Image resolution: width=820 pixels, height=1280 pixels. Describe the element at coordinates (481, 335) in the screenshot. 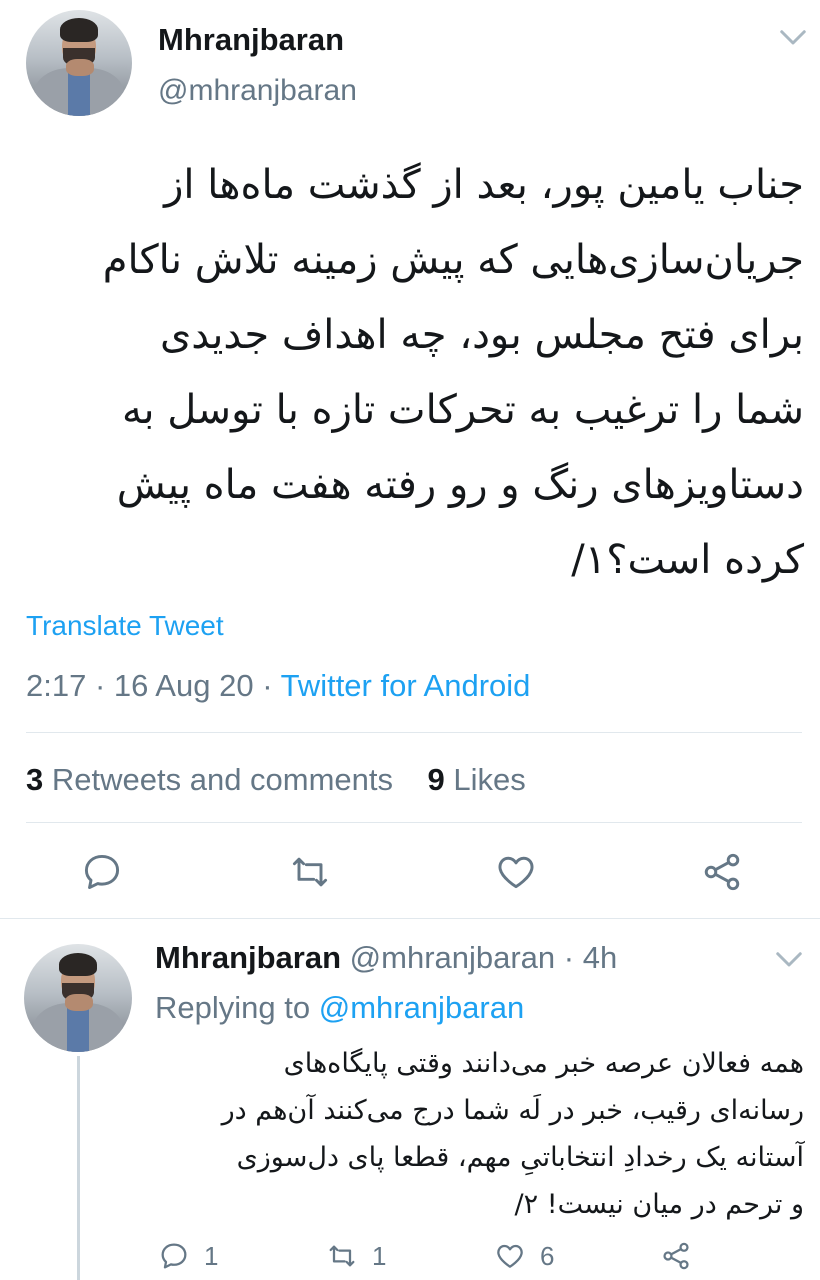

I see `tweet-text-line: برای فتح مجلس بود، چه اهداف جدیدی` at that location.